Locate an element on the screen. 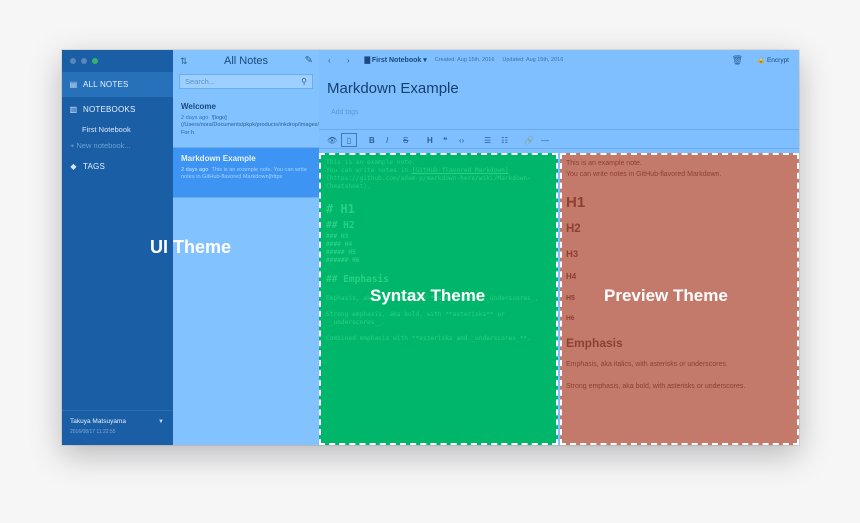 The height and width of the screenshot is (523, 860). quote-icon: ❝ is located at coordinates (445, 140).